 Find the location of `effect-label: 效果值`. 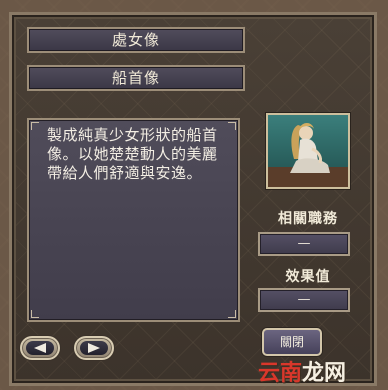

effect-label: 效果值 is located at coordinates (308, 277).